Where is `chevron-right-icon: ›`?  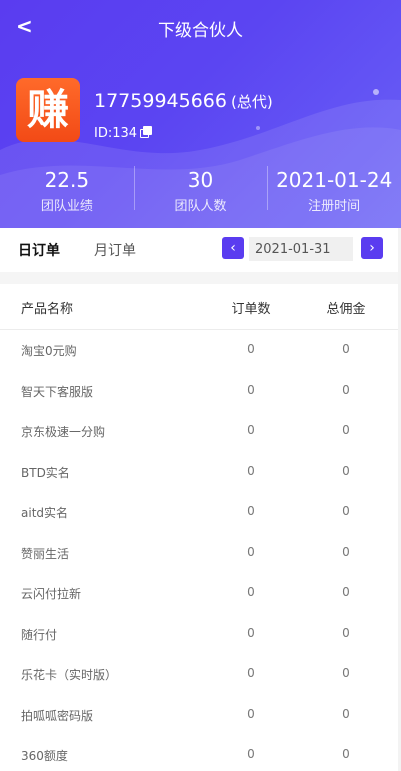 chevron-right-icon: › is located at coordinates (372, 248).